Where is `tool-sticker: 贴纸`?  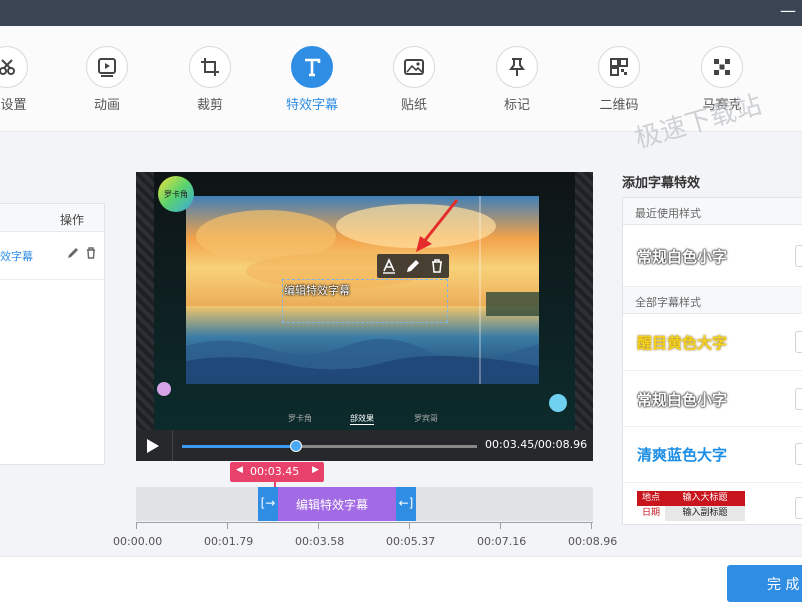 tool-sticker: 贴纸 is located at coordinates (414, 86).